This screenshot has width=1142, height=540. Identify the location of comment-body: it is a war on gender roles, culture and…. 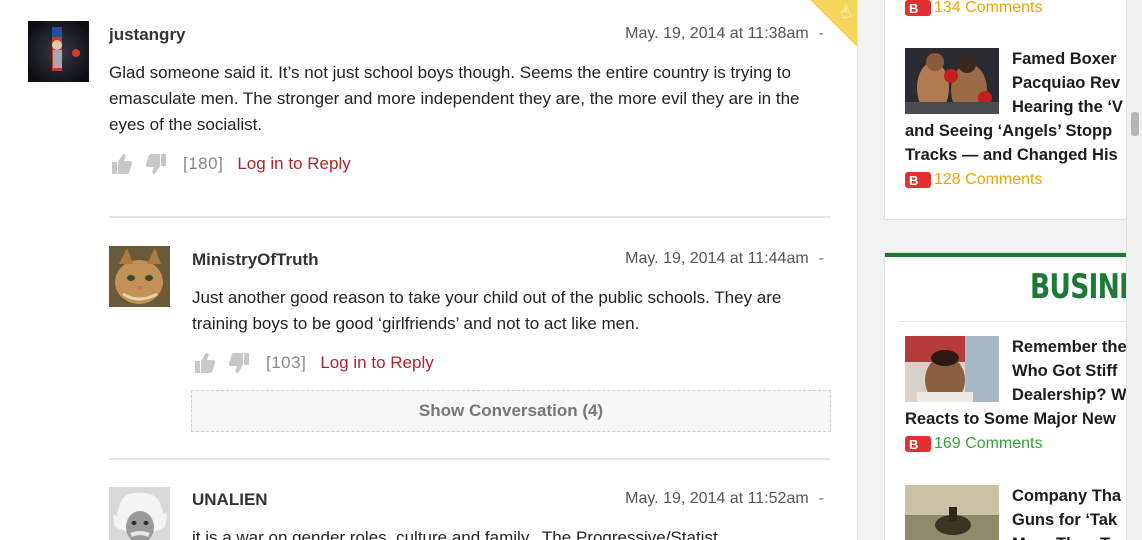
(455, 534).